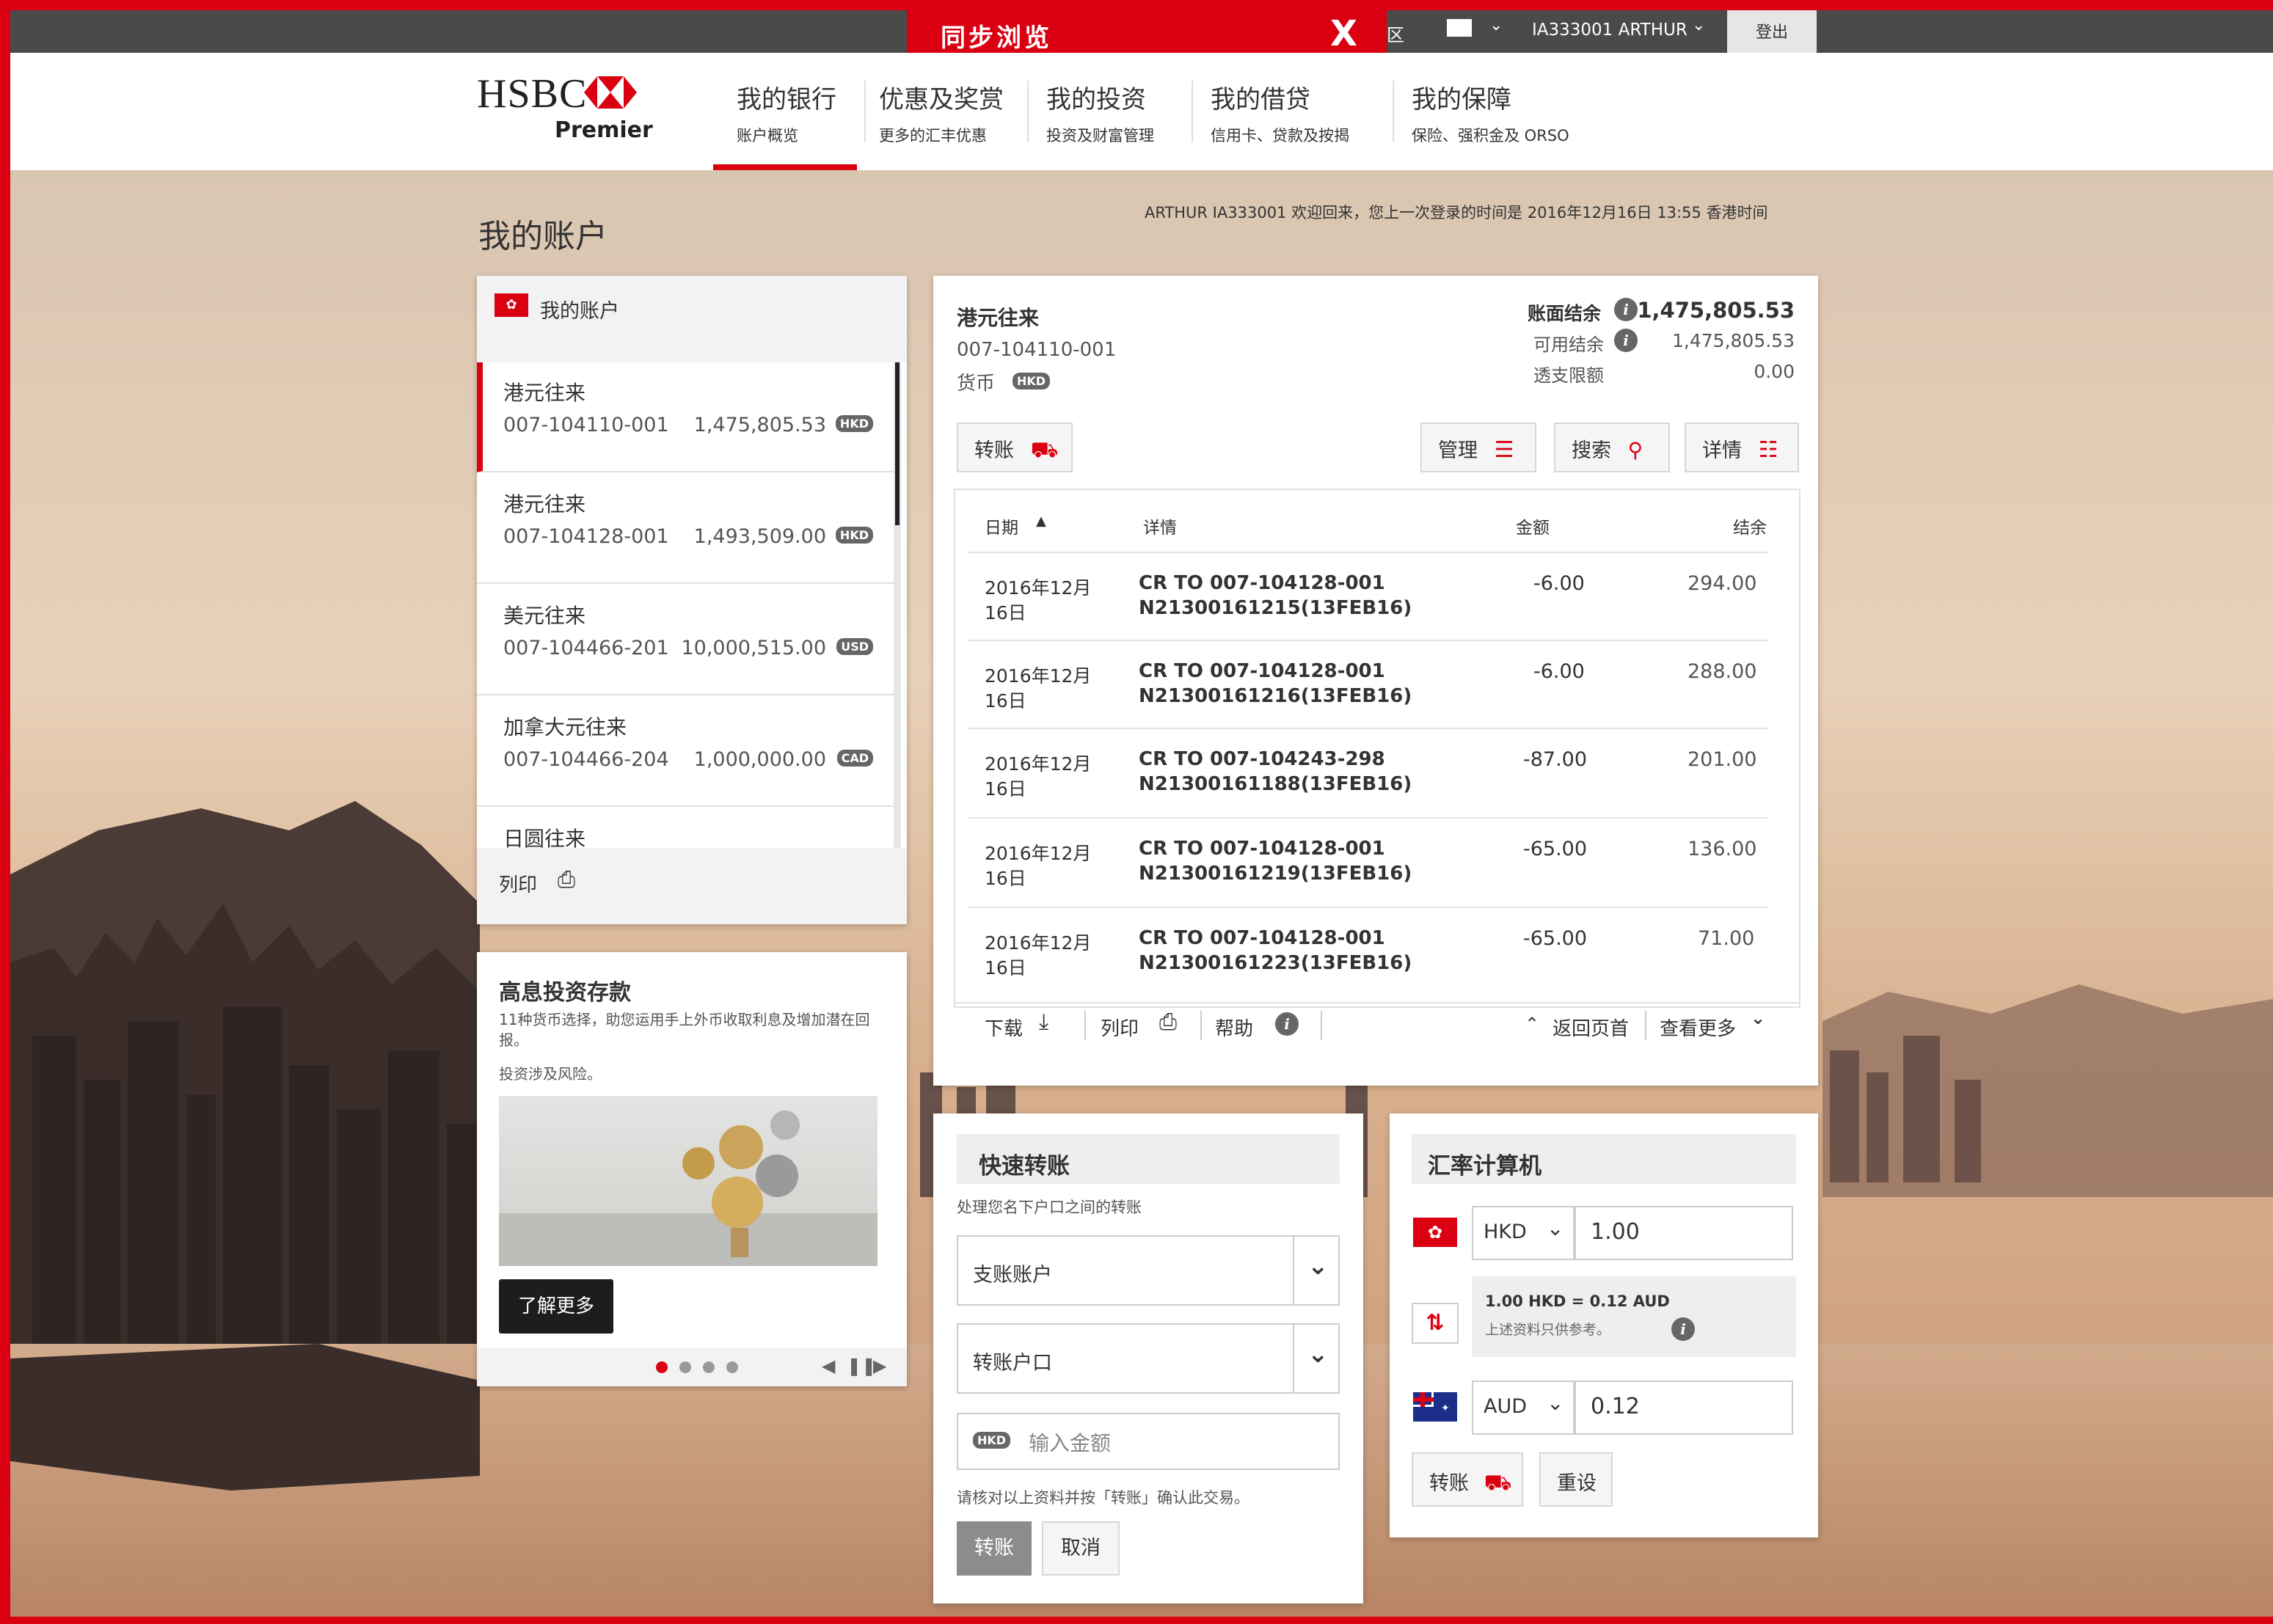 Image resolution: width=2273 pixels, height=1624 pixels. What do you see at coordinates (1555, 759) in the screenshot?
I see `txn-amount: -87.00` at bounding box center [1555, 759].